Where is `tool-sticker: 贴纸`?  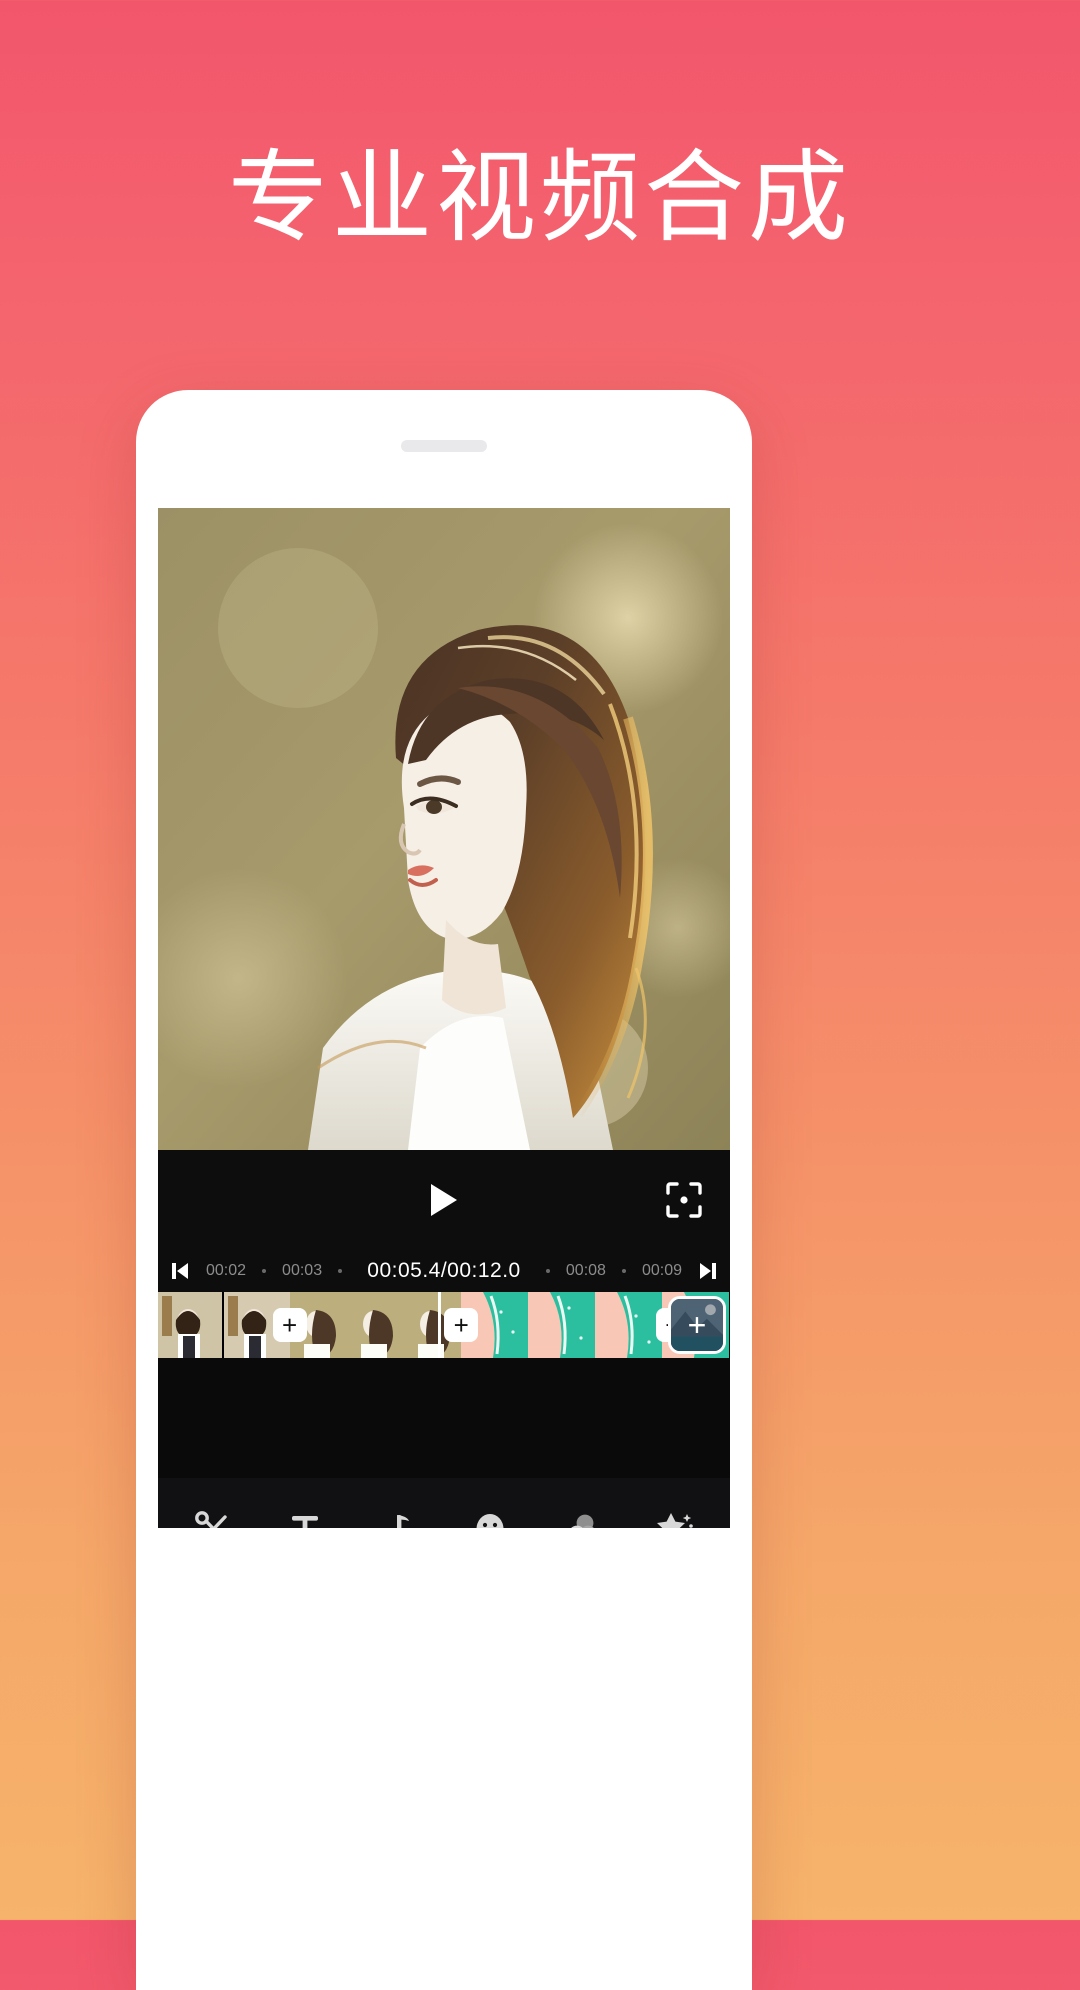
tool-sticker: 贴纸 is located at coordinates (490, 1517).